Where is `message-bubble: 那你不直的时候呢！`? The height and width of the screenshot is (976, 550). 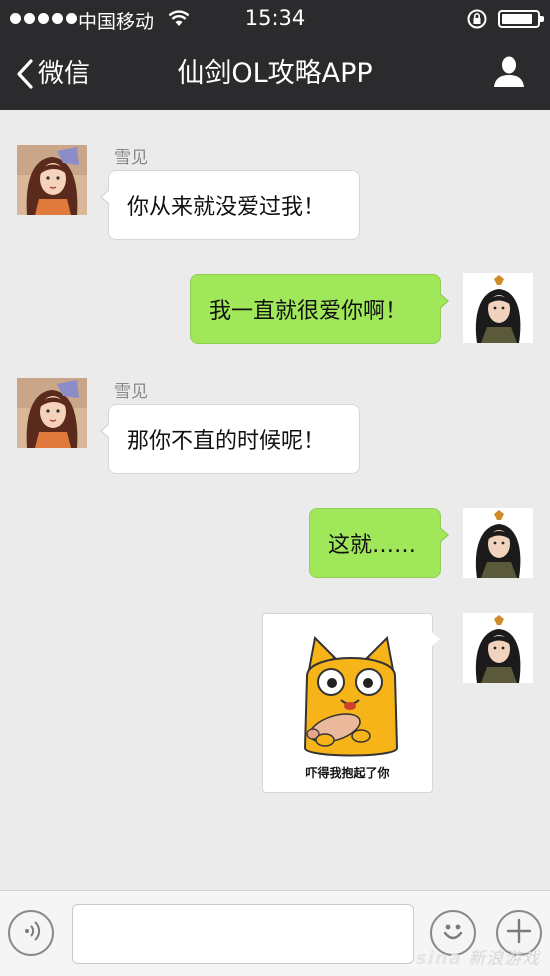
message-bubble: 那你不直的时候呢！ is located at coordinates (230, 439).